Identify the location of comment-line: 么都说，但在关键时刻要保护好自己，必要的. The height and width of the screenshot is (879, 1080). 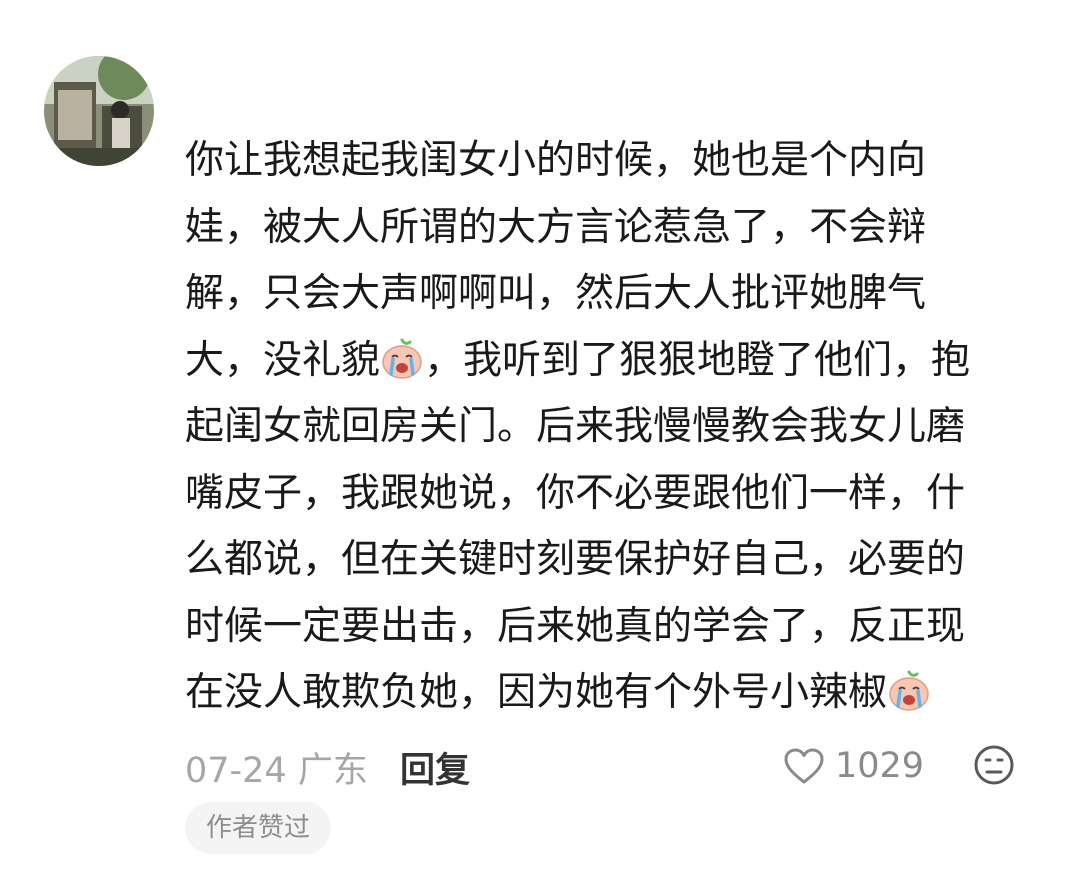
(575, 559).